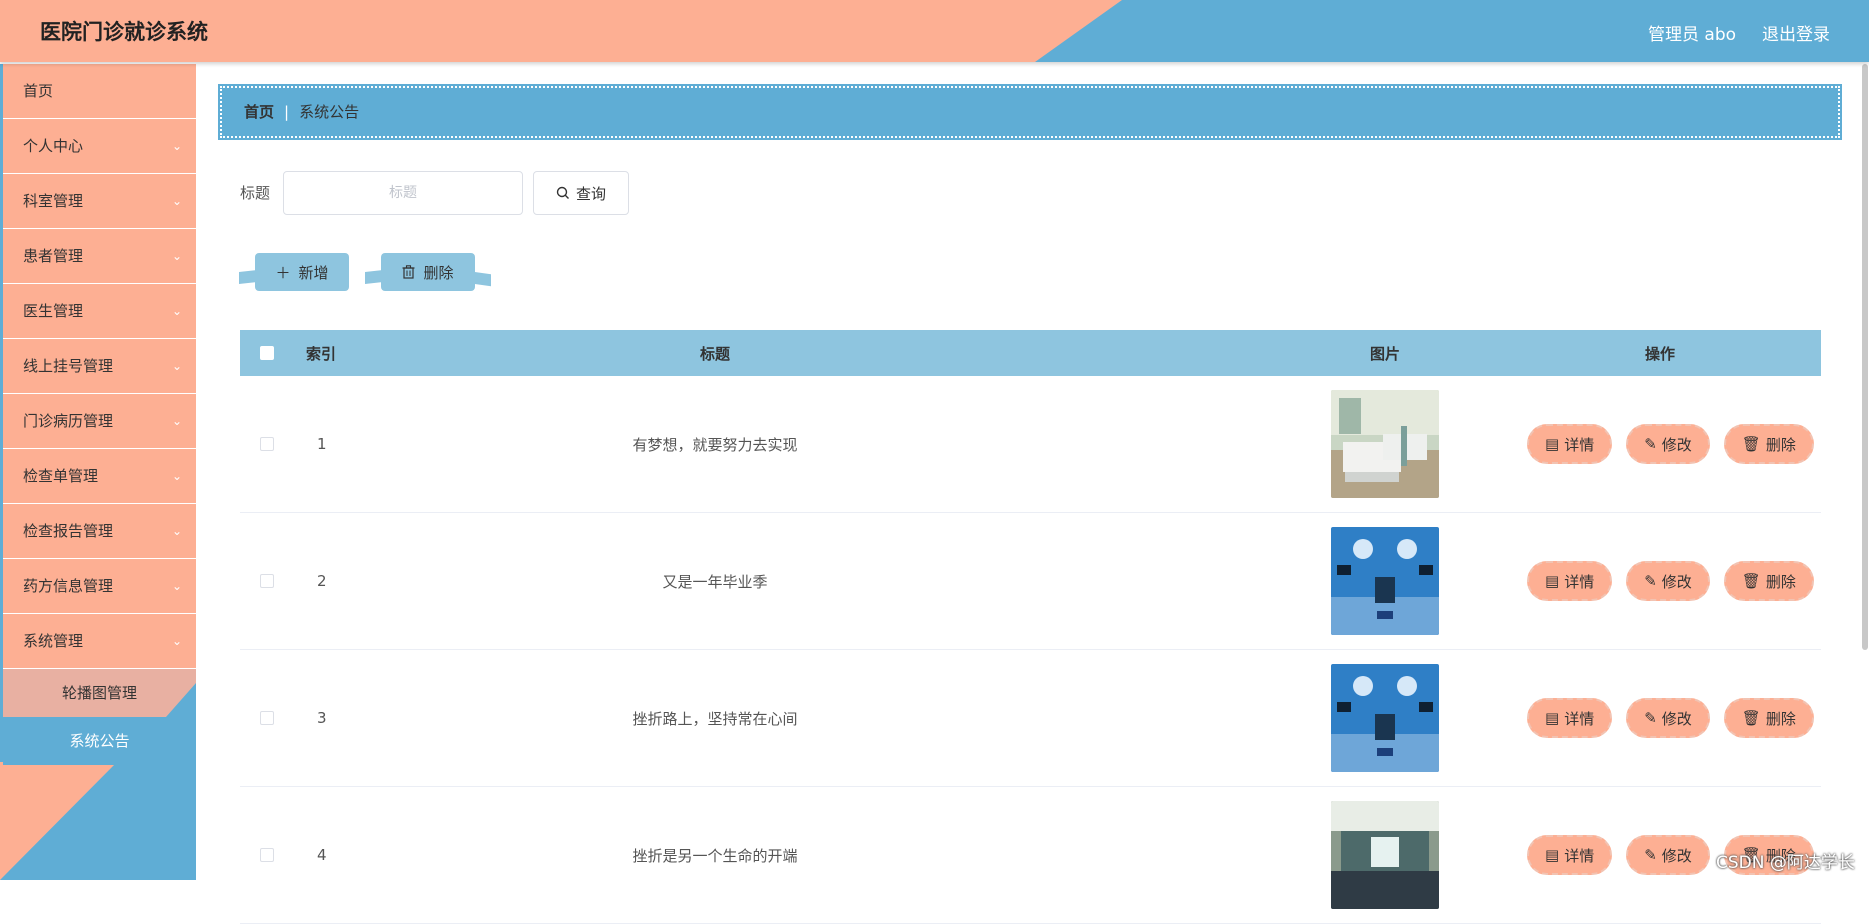 The image size is (1869, 924). What do you see at coordinates (715, 444) in the screenshot?
I see `row-title: 有梦想，就要努力去实现` at bounding box center [715, 444].